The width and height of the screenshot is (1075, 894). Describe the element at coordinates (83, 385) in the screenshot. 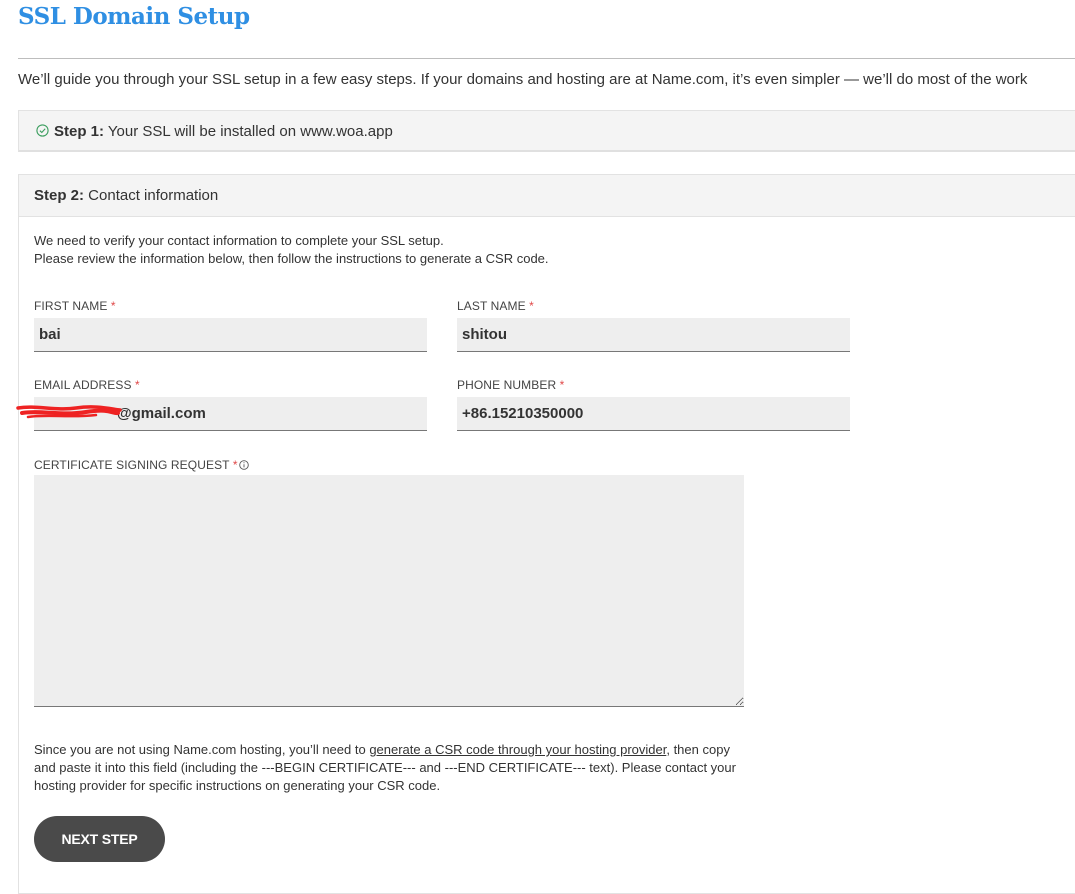

I see `email-label-text: EMAIL ADDRESS` at that location.